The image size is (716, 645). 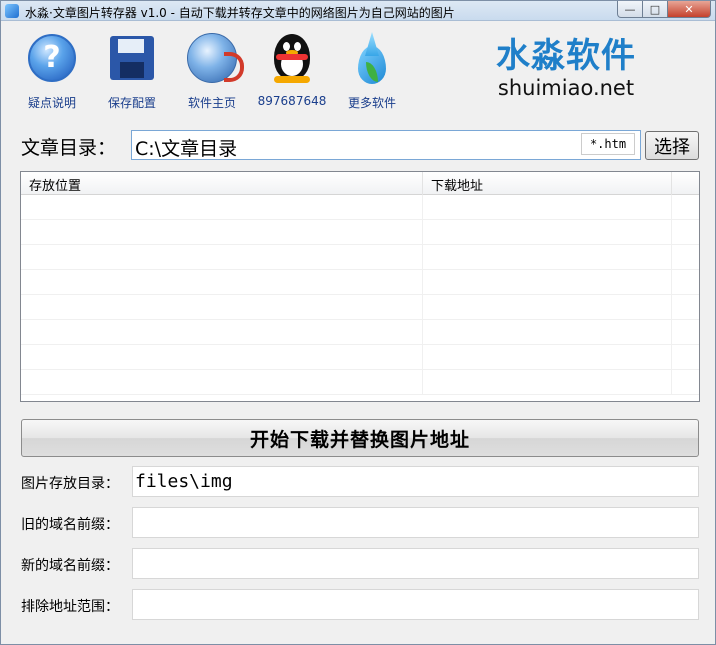 What do you see at coordinates (415, 522) in the screenshot?
I see `old-domain-input` at bounding box center [415, 522].